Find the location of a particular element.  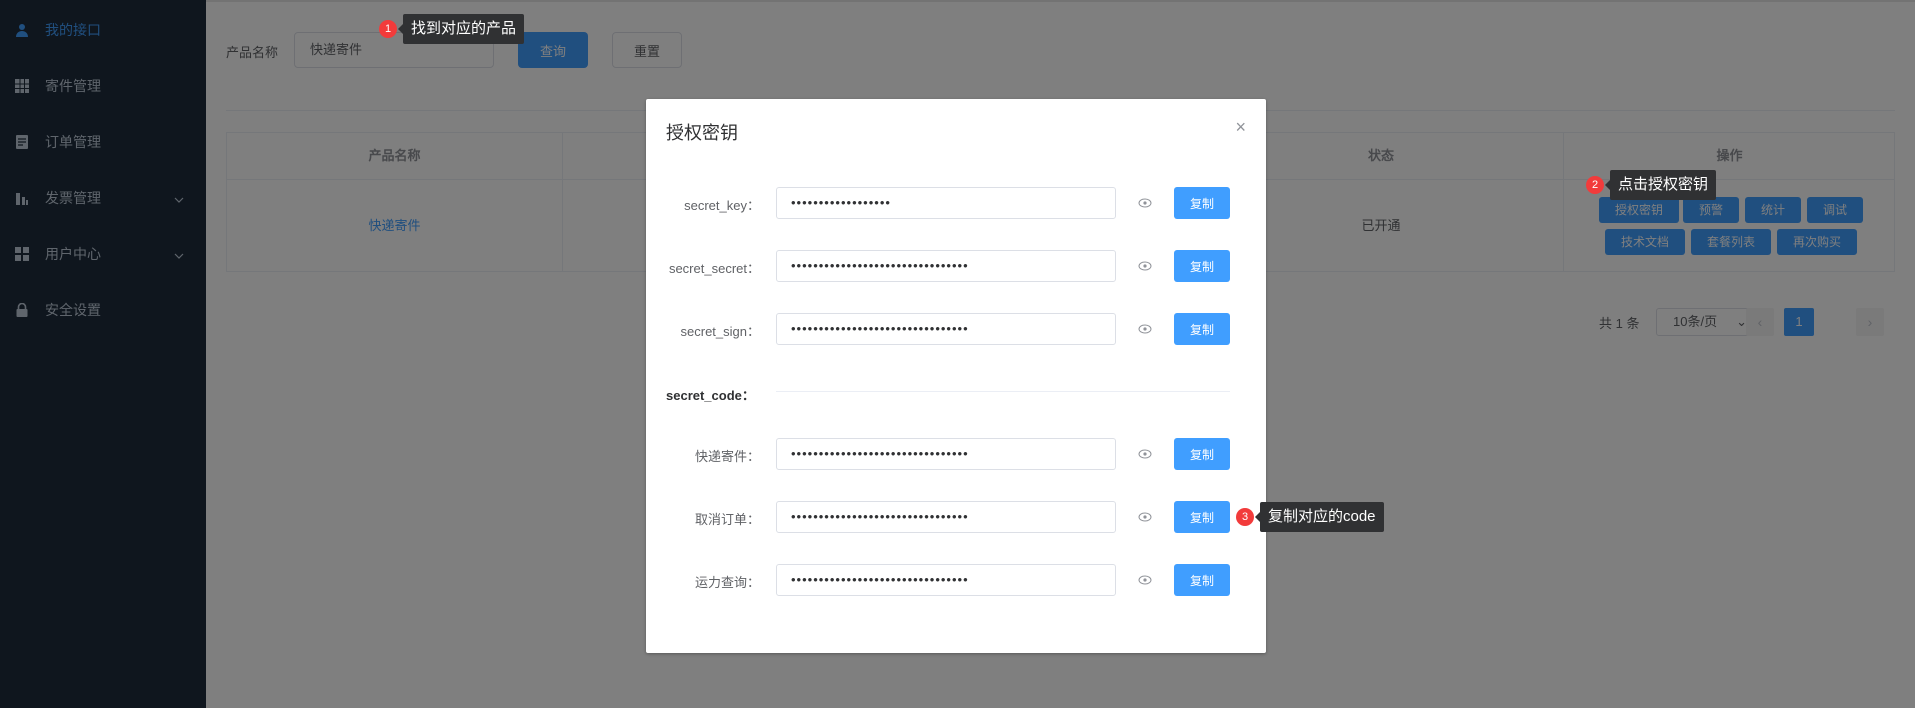

copy-code-shipping-button: 复制 is located at coordinates (1202, 454).